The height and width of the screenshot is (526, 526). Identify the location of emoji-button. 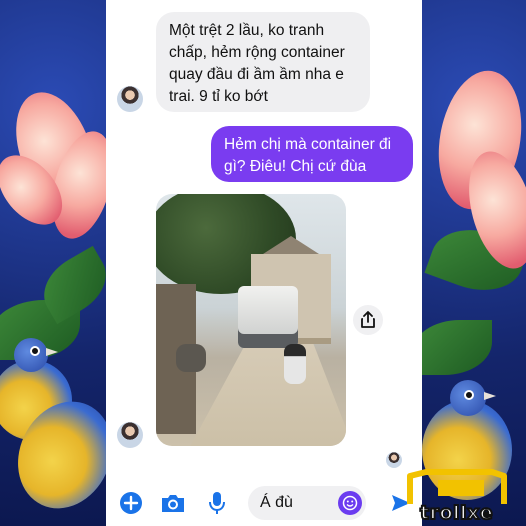
(350, 503).